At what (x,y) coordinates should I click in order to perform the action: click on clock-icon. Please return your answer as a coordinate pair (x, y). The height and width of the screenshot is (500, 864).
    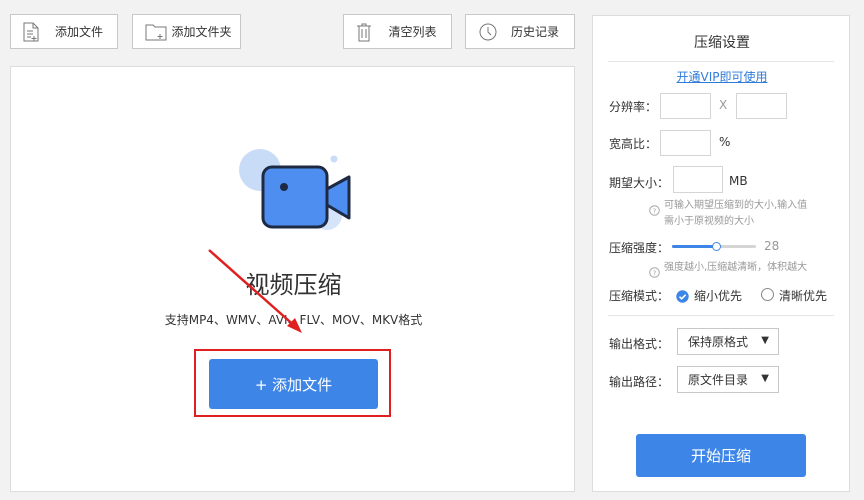
    Looking at the image, I should click on (488, 33).